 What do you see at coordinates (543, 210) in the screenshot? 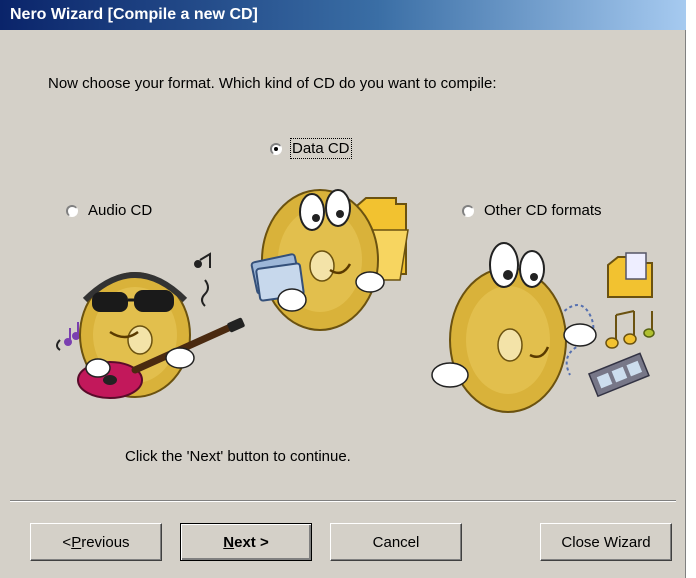
I see `other-cd-formats-label: Other CD formats` at bounding box center [543, 210].